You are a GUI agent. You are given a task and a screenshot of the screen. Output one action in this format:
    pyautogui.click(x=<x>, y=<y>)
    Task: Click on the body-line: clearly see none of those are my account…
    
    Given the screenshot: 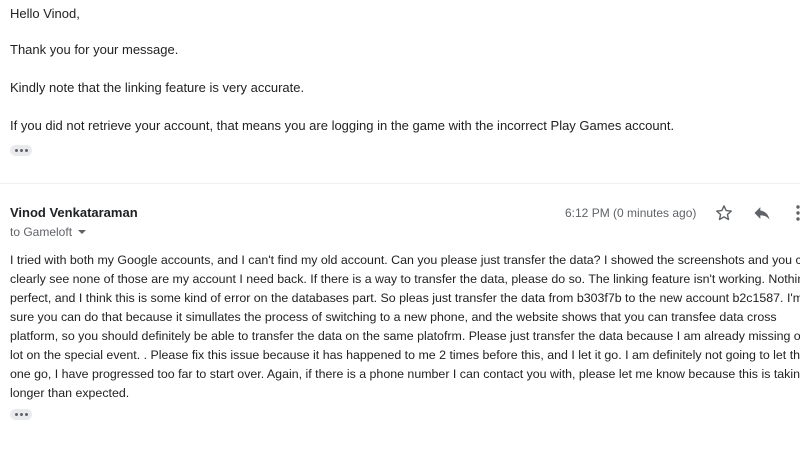 What is the action you would take?
    pyautogui.click(x=405, y=279)
    